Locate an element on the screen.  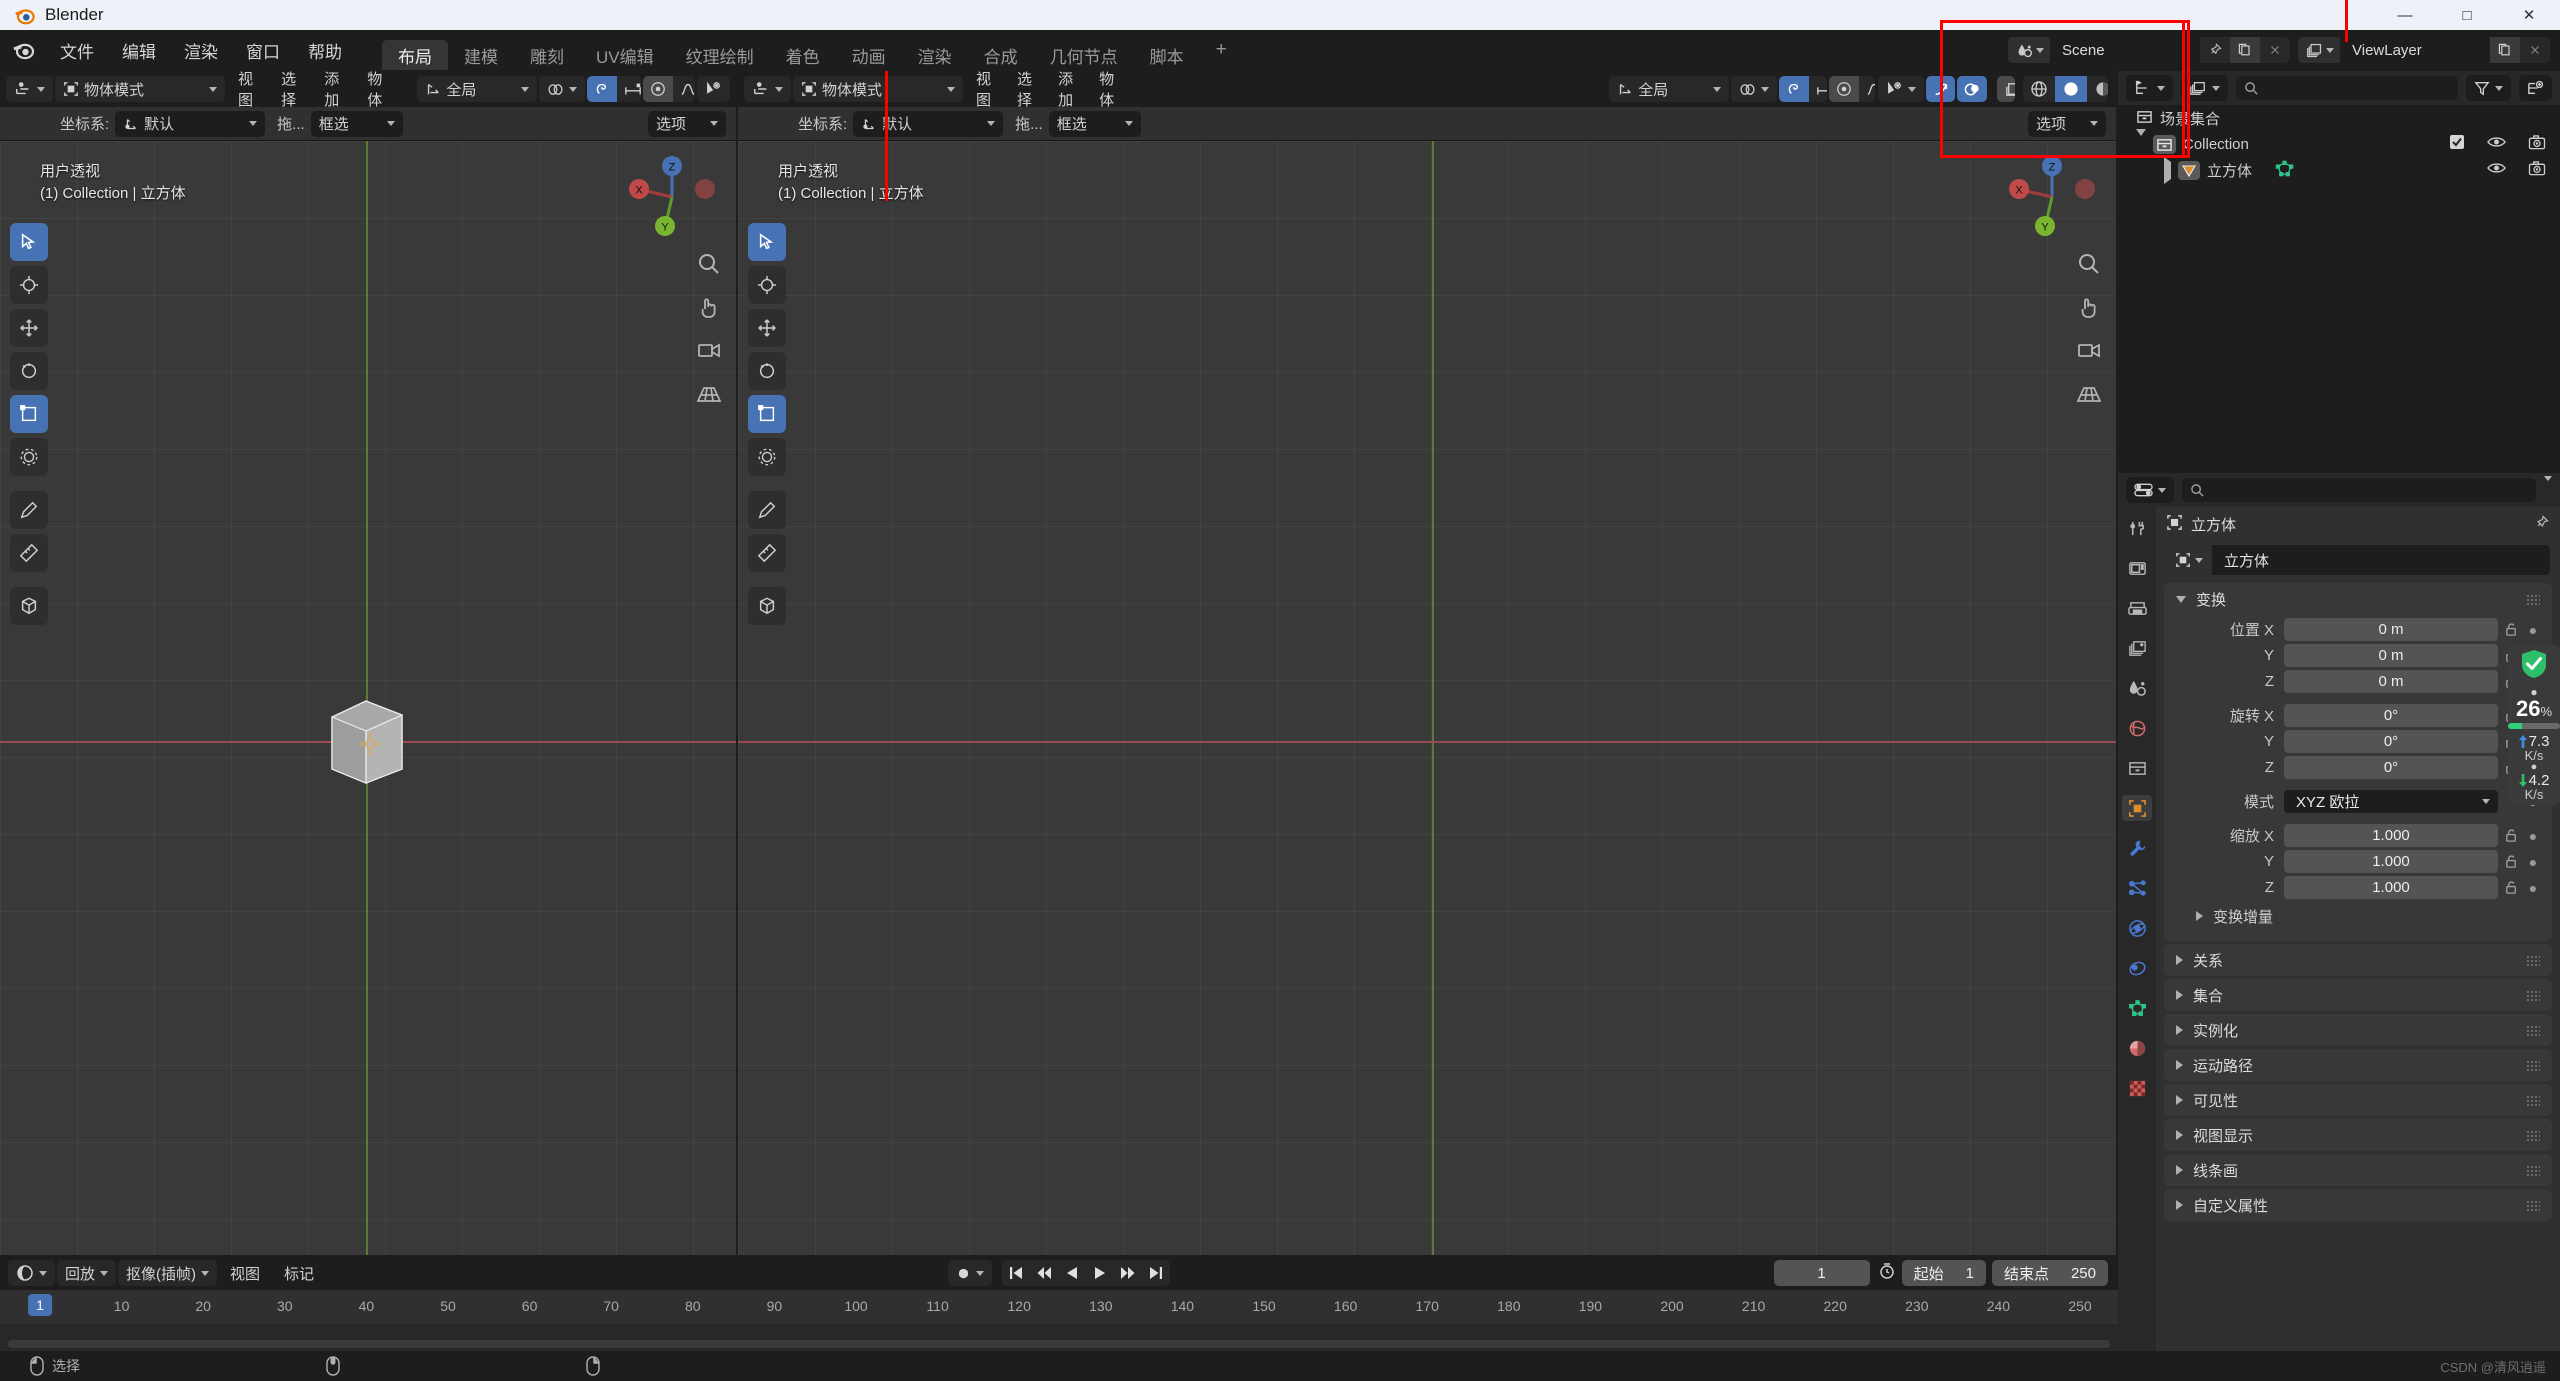
panel-relations: 关系 is located at coordinates (2358, 960).